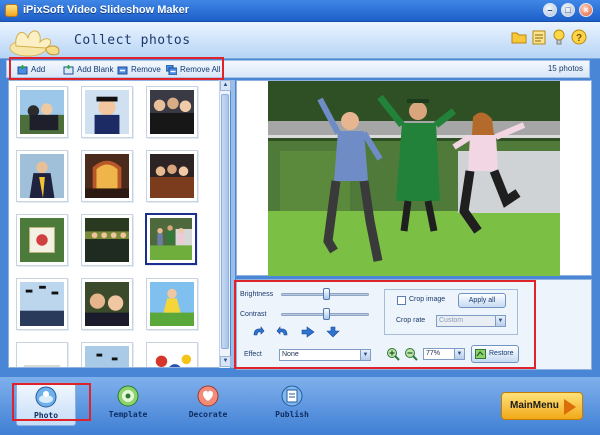  Describe the element at coordinates (451, 320) in the screenshot. I see `crop-rate-value: Custom` at that location.